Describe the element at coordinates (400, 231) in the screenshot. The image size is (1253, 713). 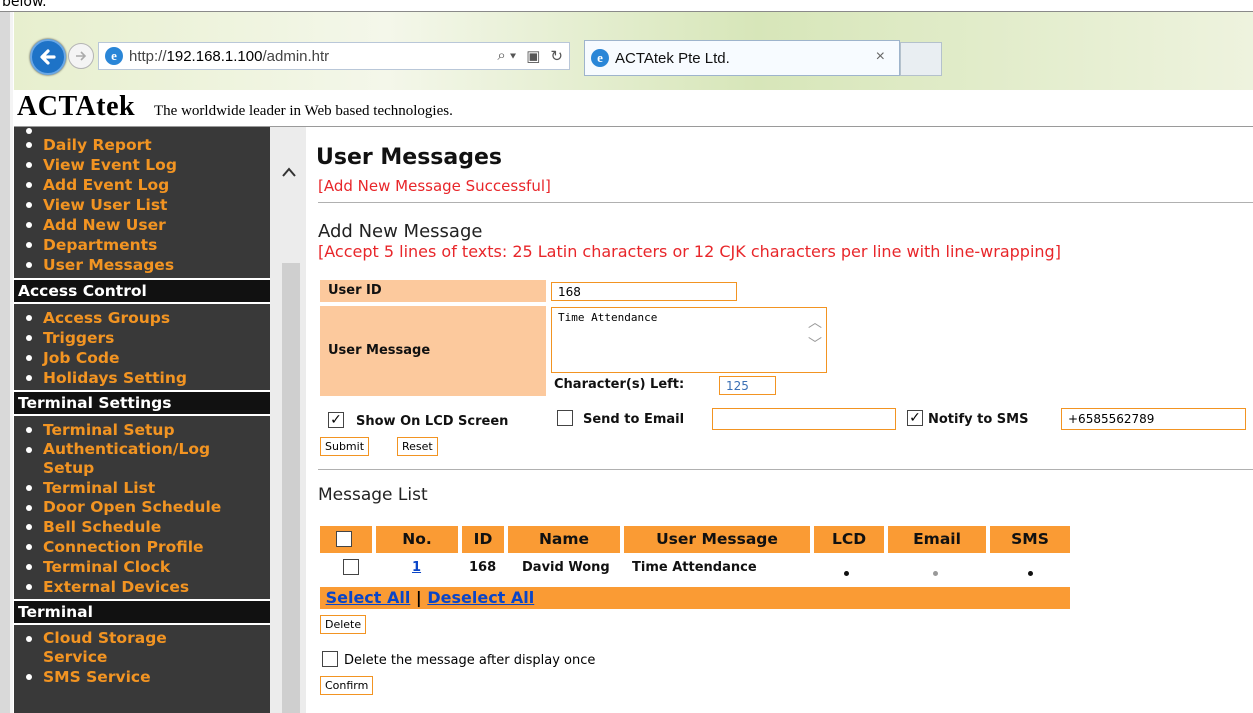
I see `add-message-heading: Add New Message` at that location.